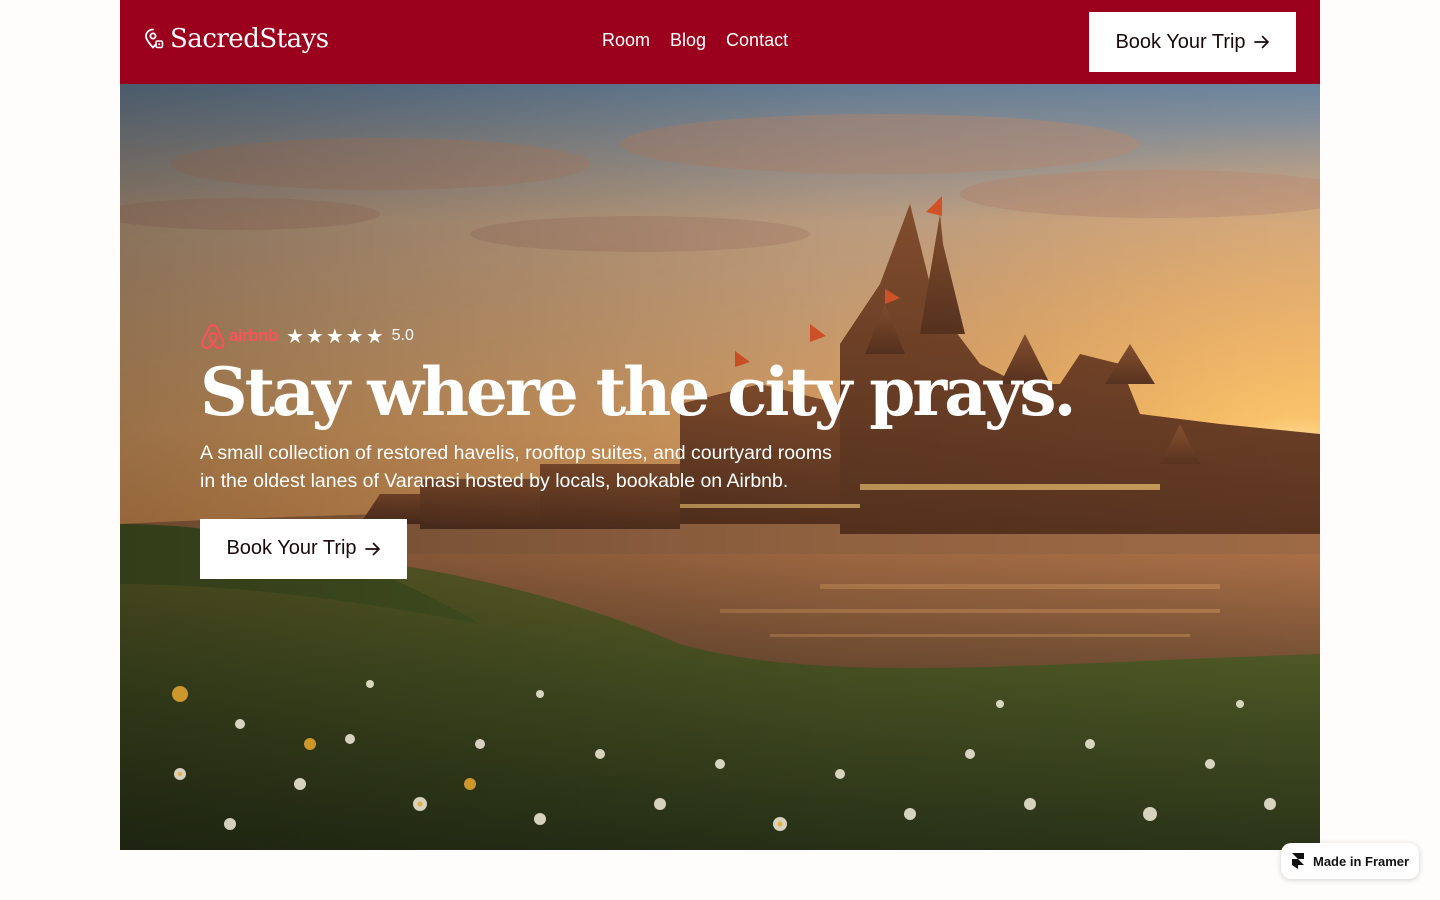  I want to click on brand-logo: SacredStays, so click(236, 39).